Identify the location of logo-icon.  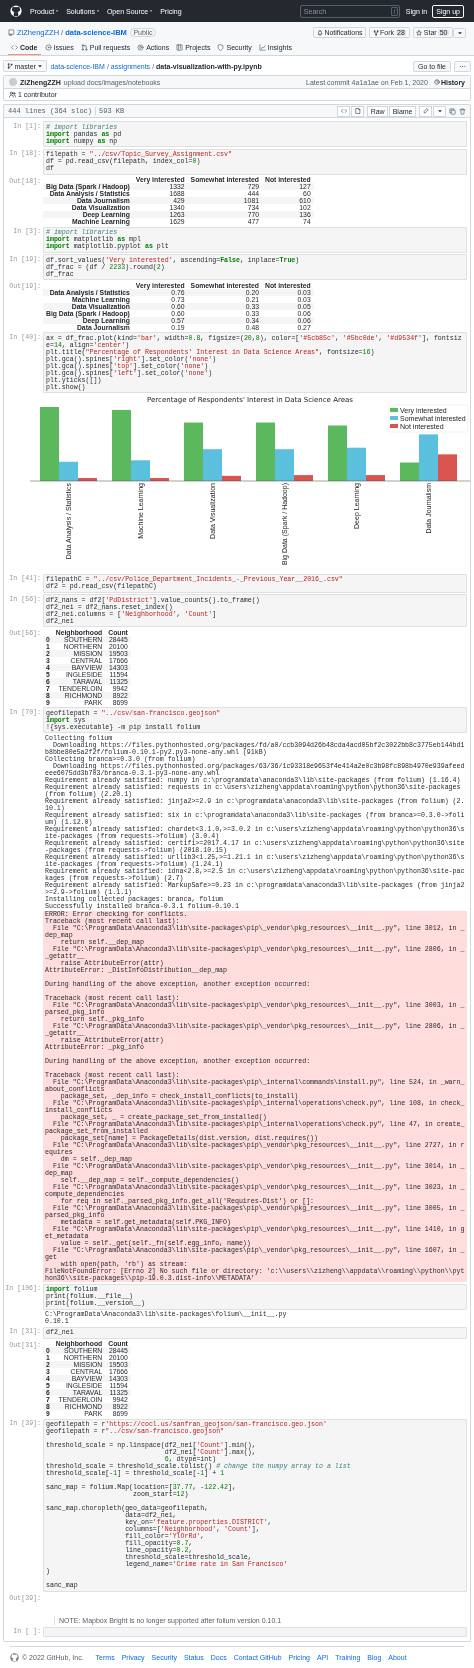
(16, 11).